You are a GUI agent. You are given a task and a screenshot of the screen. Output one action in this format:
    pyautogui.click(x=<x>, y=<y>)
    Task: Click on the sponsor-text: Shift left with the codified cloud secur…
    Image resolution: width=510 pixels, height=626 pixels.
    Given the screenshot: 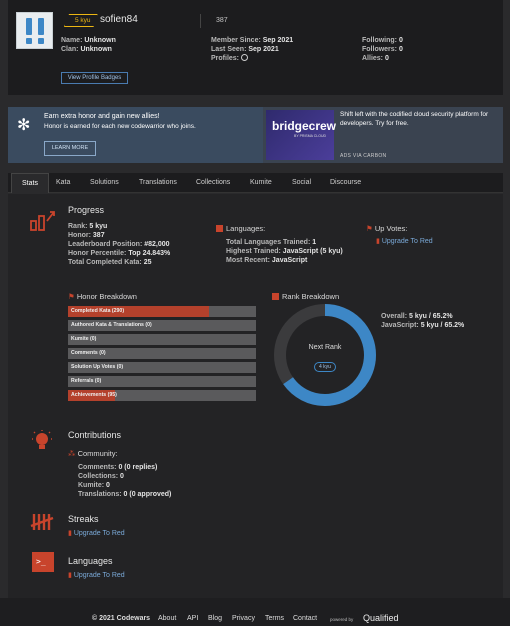 What is the action you would take?
    pyautogui.click(x=421, y=119)
    